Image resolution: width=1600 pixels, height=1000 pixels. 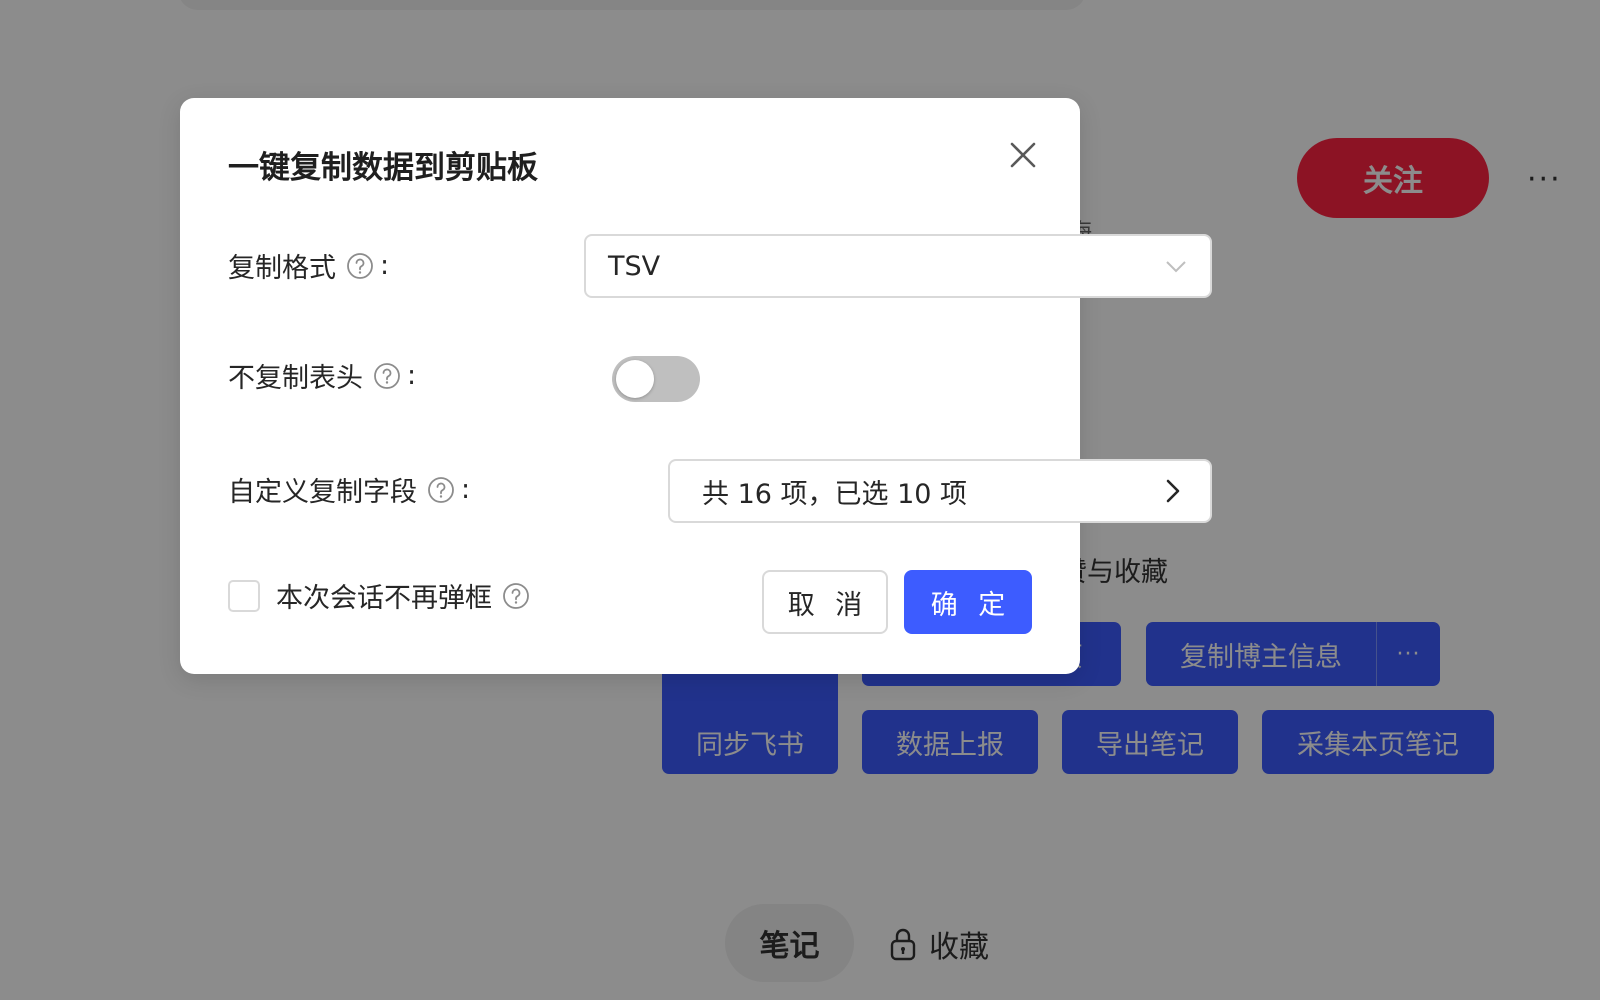 What do you see at coordinates (244, 595) in the screenshot?
I see `dont-show-again-checkbox` at bounding box center [244, 595].